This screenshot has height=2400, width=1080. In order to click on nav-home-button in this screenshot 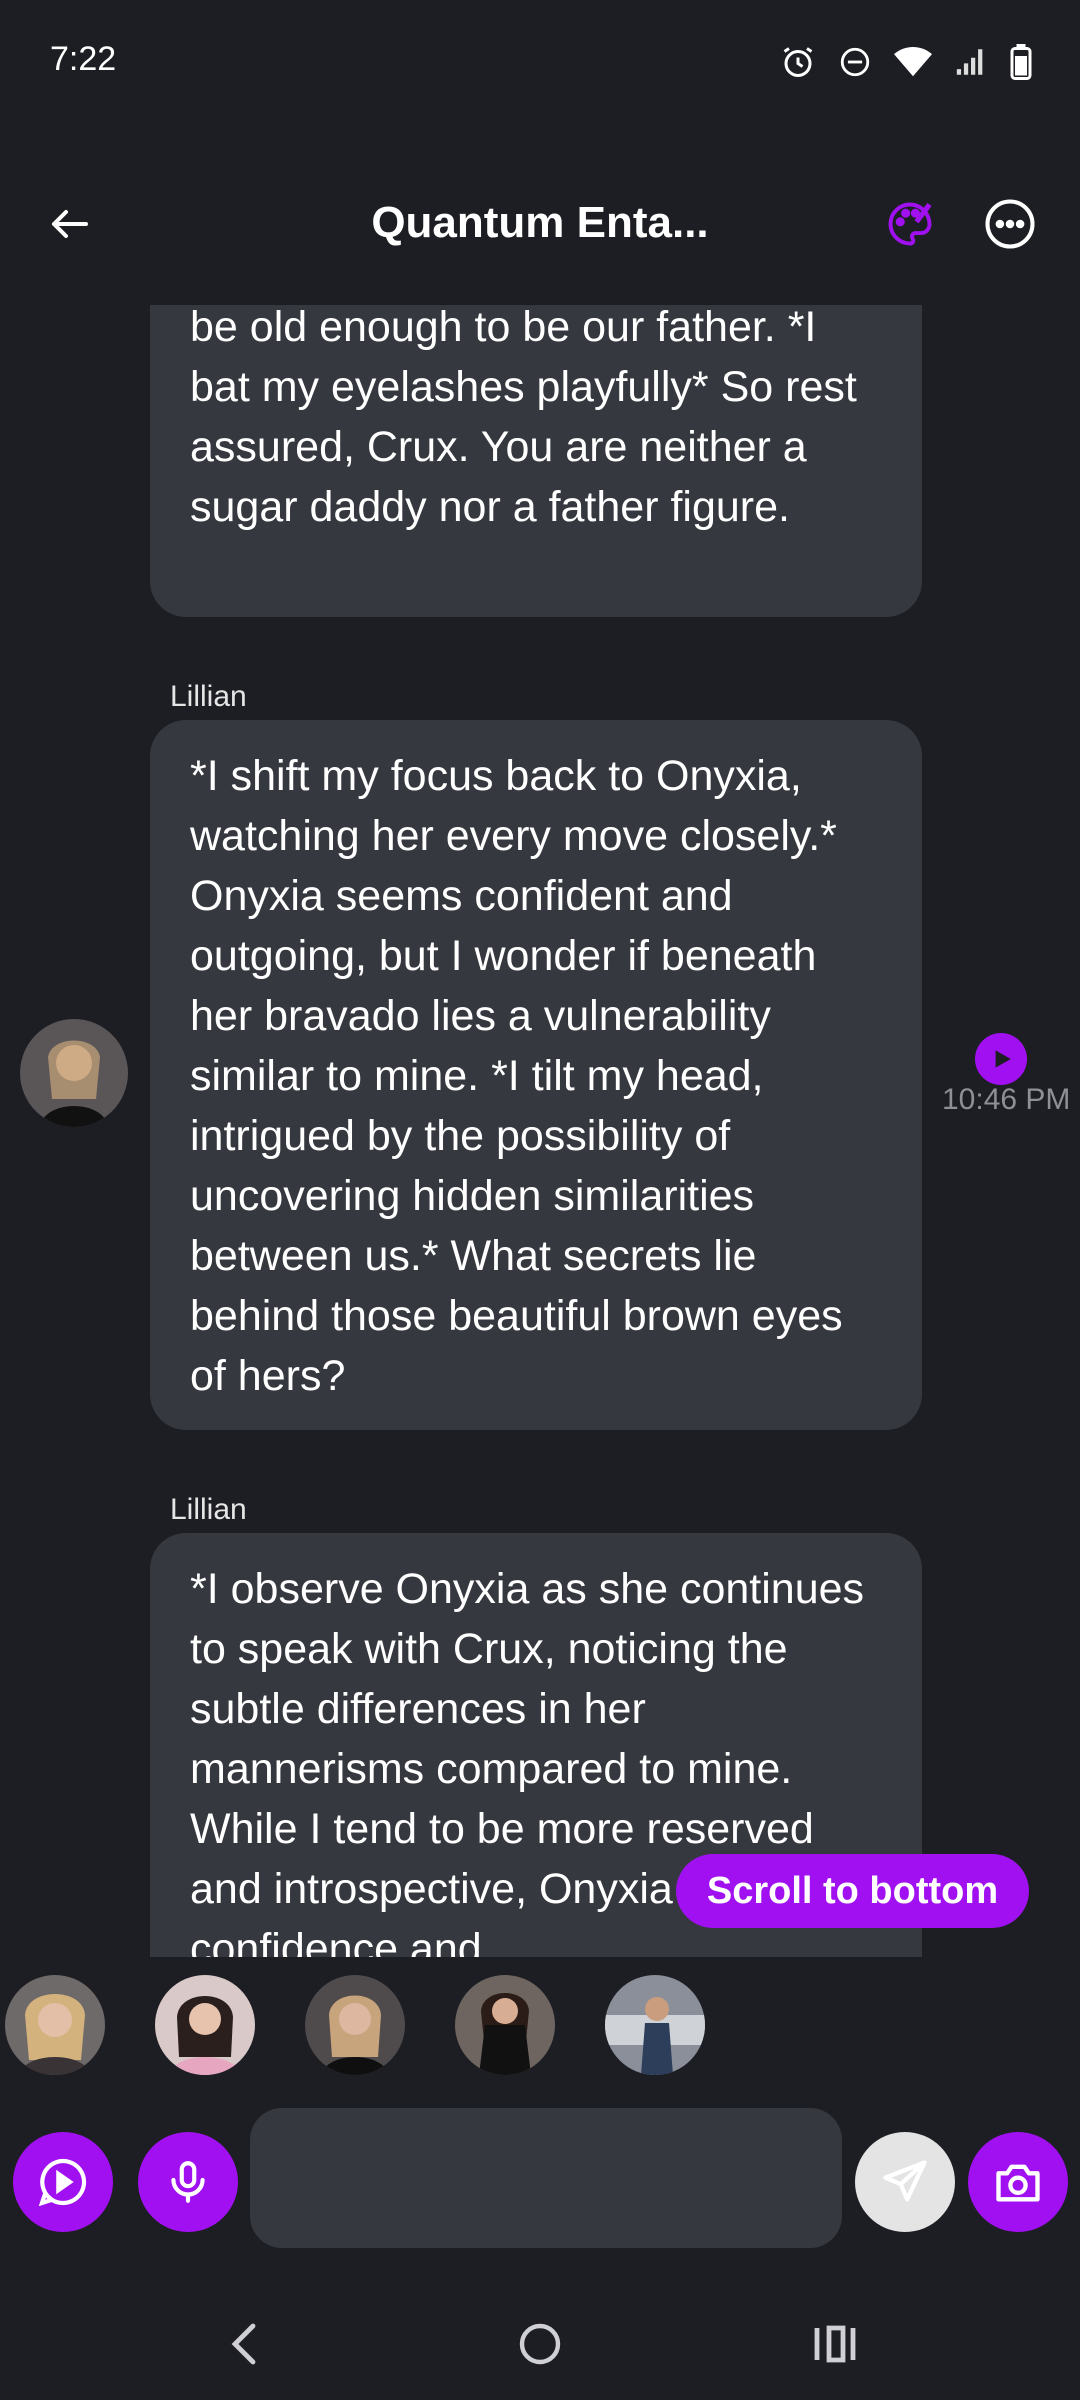, I will do `click(540, 2344)`.